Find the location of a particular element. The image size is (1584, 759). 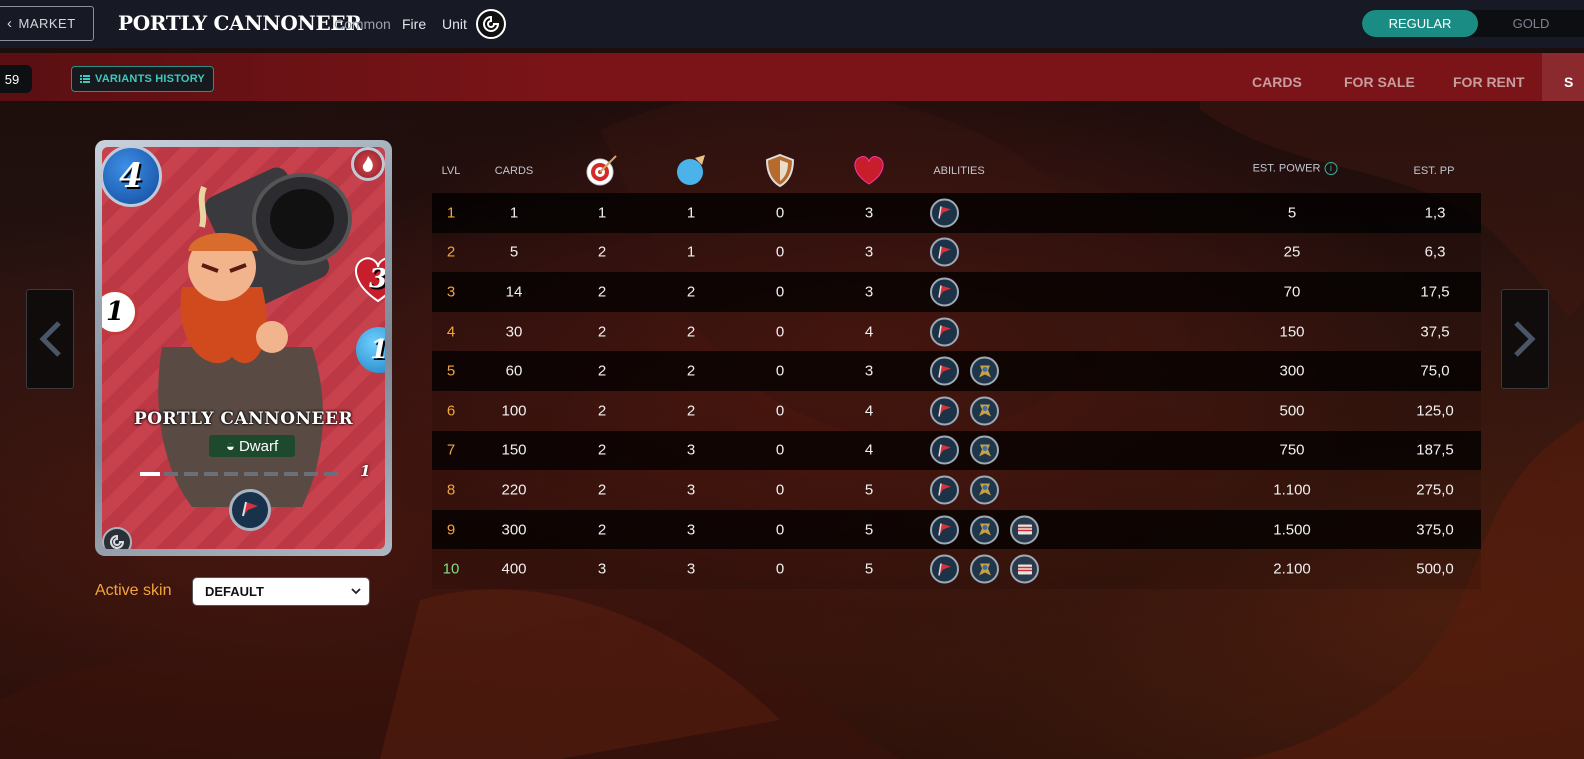

cell-power: 2.100 is located at coordinates (1292, 569).